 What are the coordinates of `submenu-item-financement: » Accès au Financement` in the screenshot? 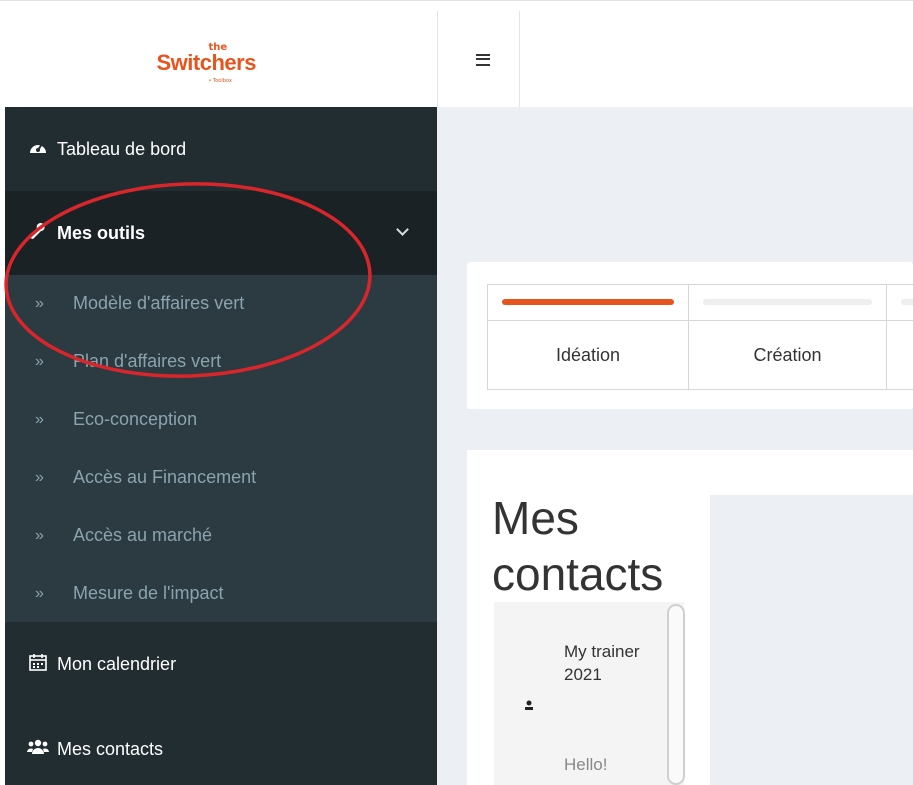 It's located at (221, 477).